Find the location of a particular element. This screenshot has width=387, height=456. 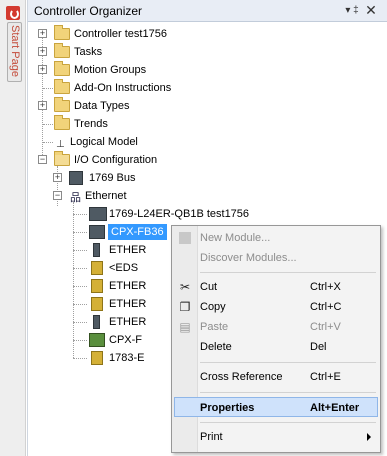

tree-item-controller: + Controller test1756 is located at coordinates (138, 34).